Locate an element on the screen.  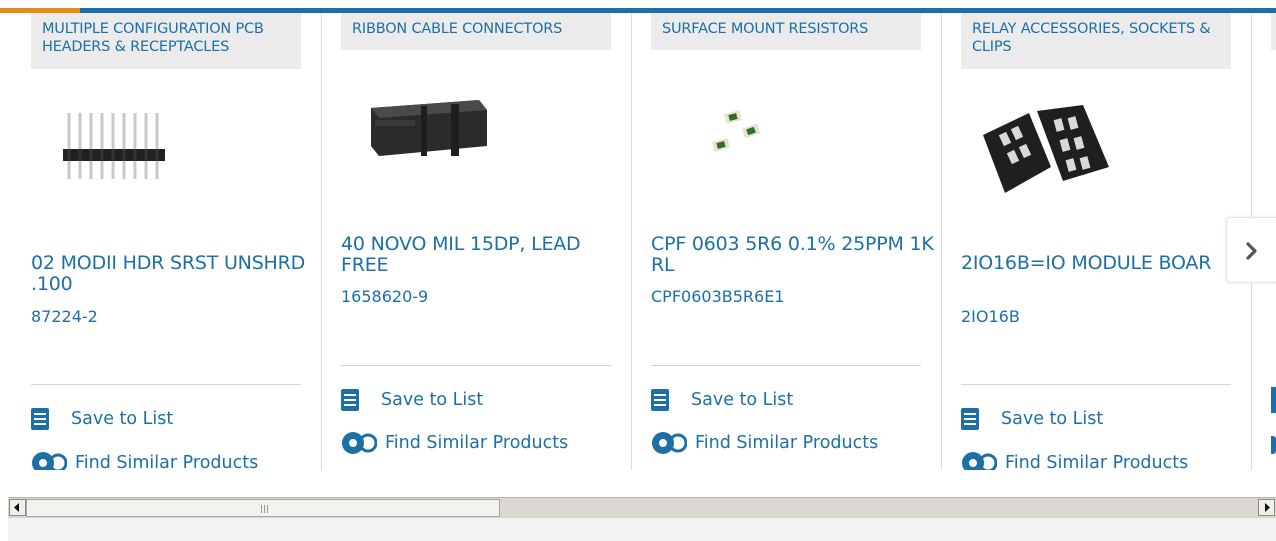
scrollbar-thumb is located at coordinates (263, 508).